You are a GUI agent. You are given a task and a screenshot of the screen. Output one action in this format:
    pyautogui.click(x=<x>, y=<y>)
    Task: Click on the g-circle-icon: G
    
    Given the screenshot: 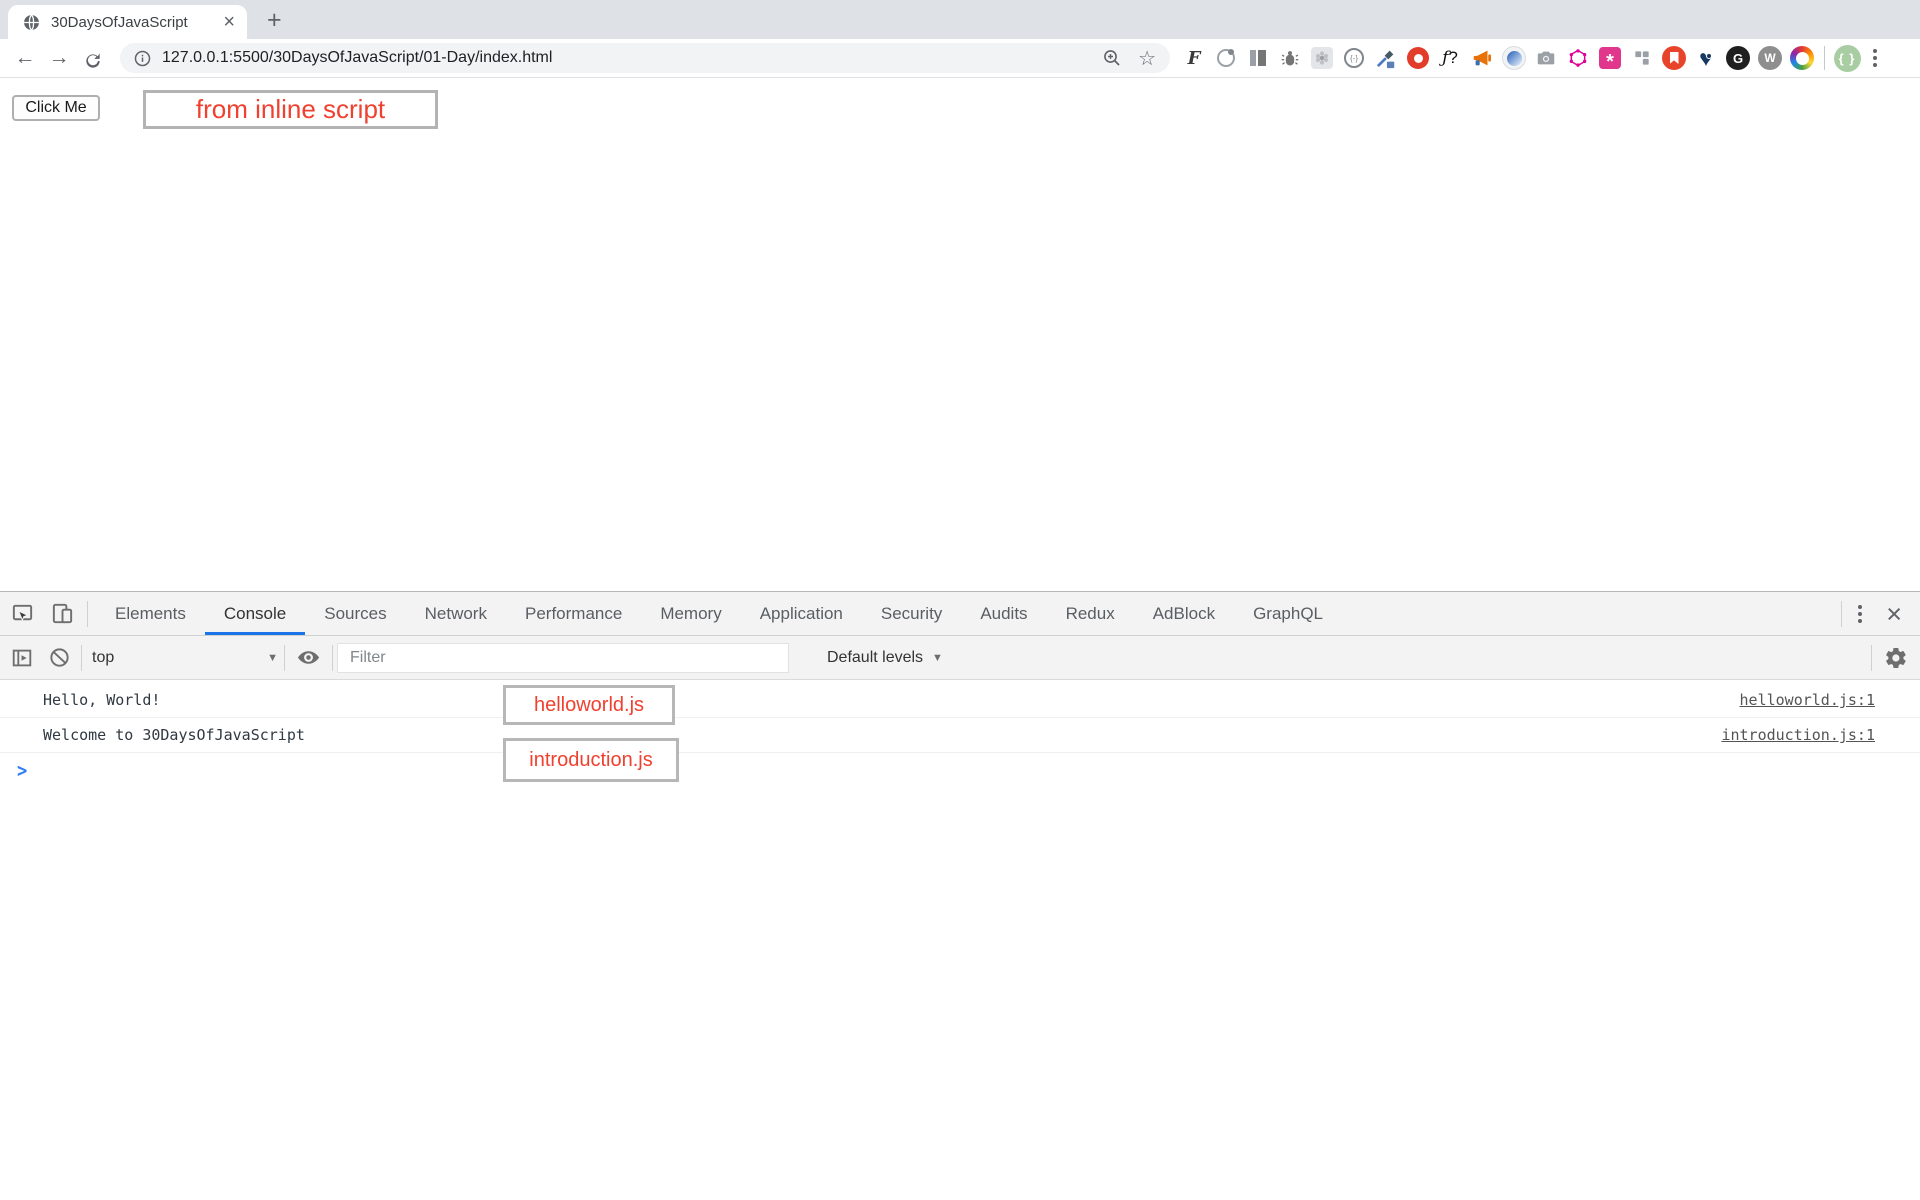 What is the action you would take?
    pyautogui.click(x=1738, y=58)
    